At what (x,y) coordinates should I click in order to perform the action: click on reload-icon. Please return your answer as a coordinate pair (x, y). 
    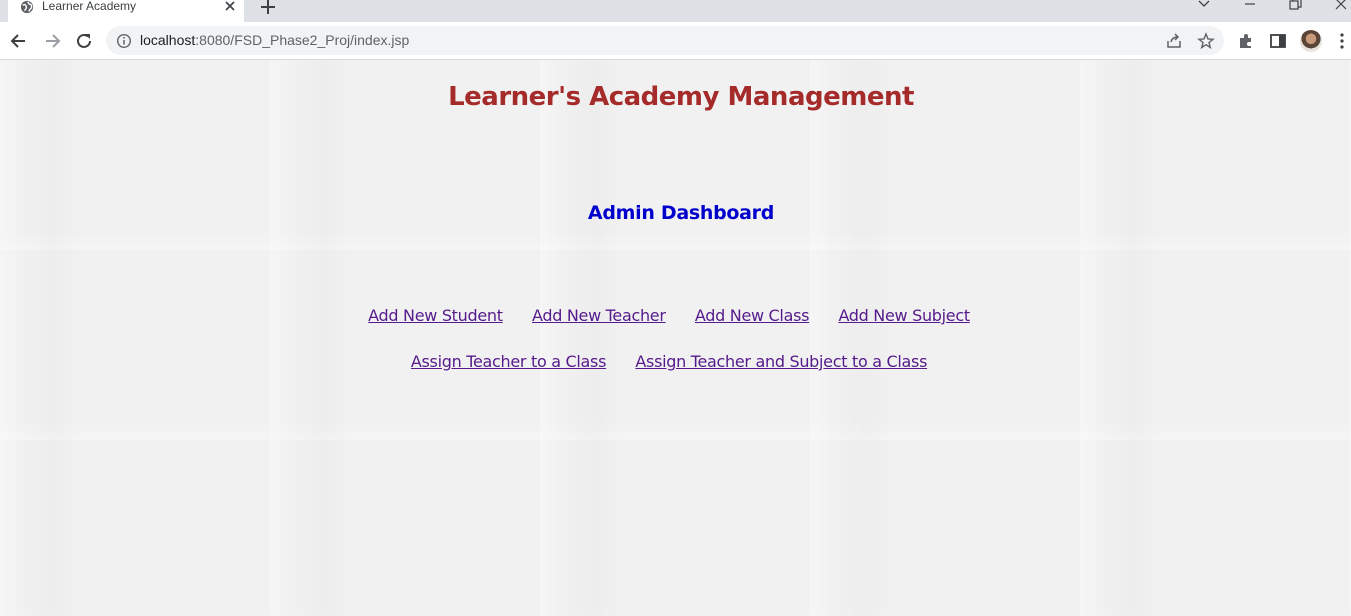
    Looking at the image, I should click on (84, 41).